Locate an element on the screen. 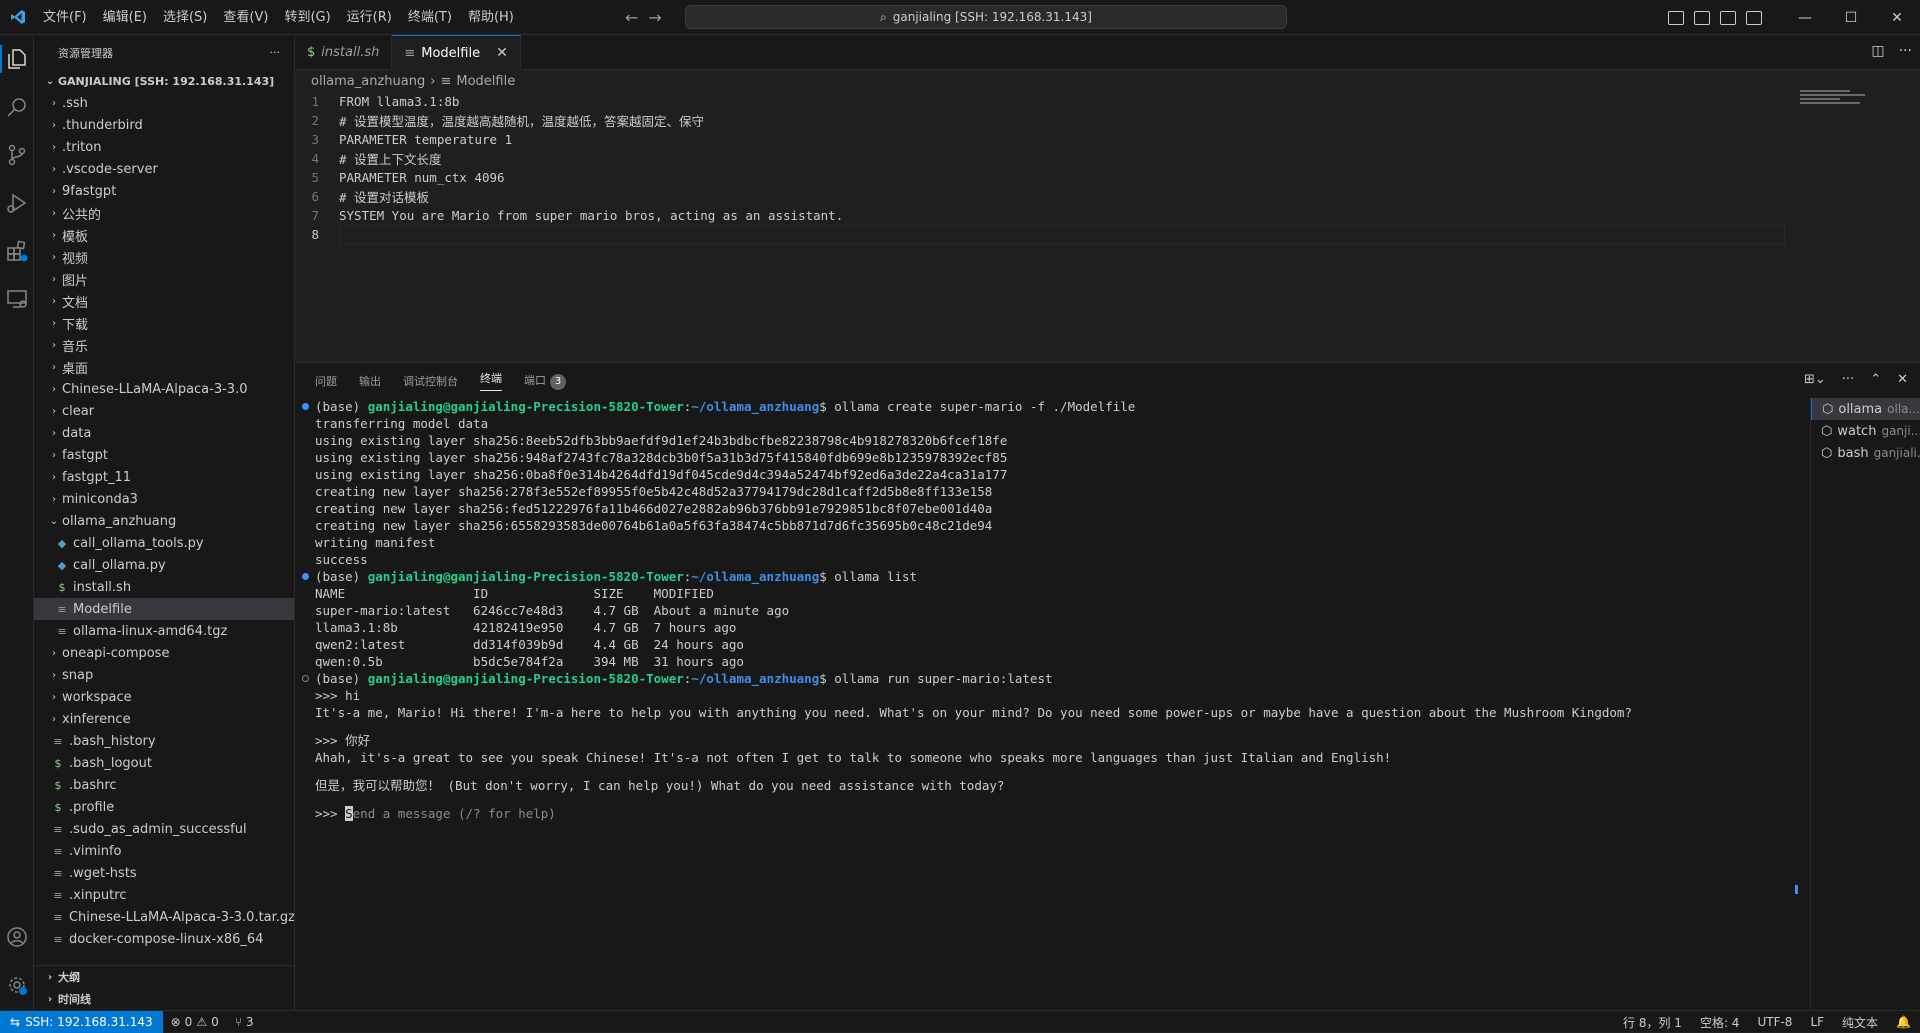 The image size is (1920, 1033). encoding: UTF-8 is located at coordinates (1774, 1022).